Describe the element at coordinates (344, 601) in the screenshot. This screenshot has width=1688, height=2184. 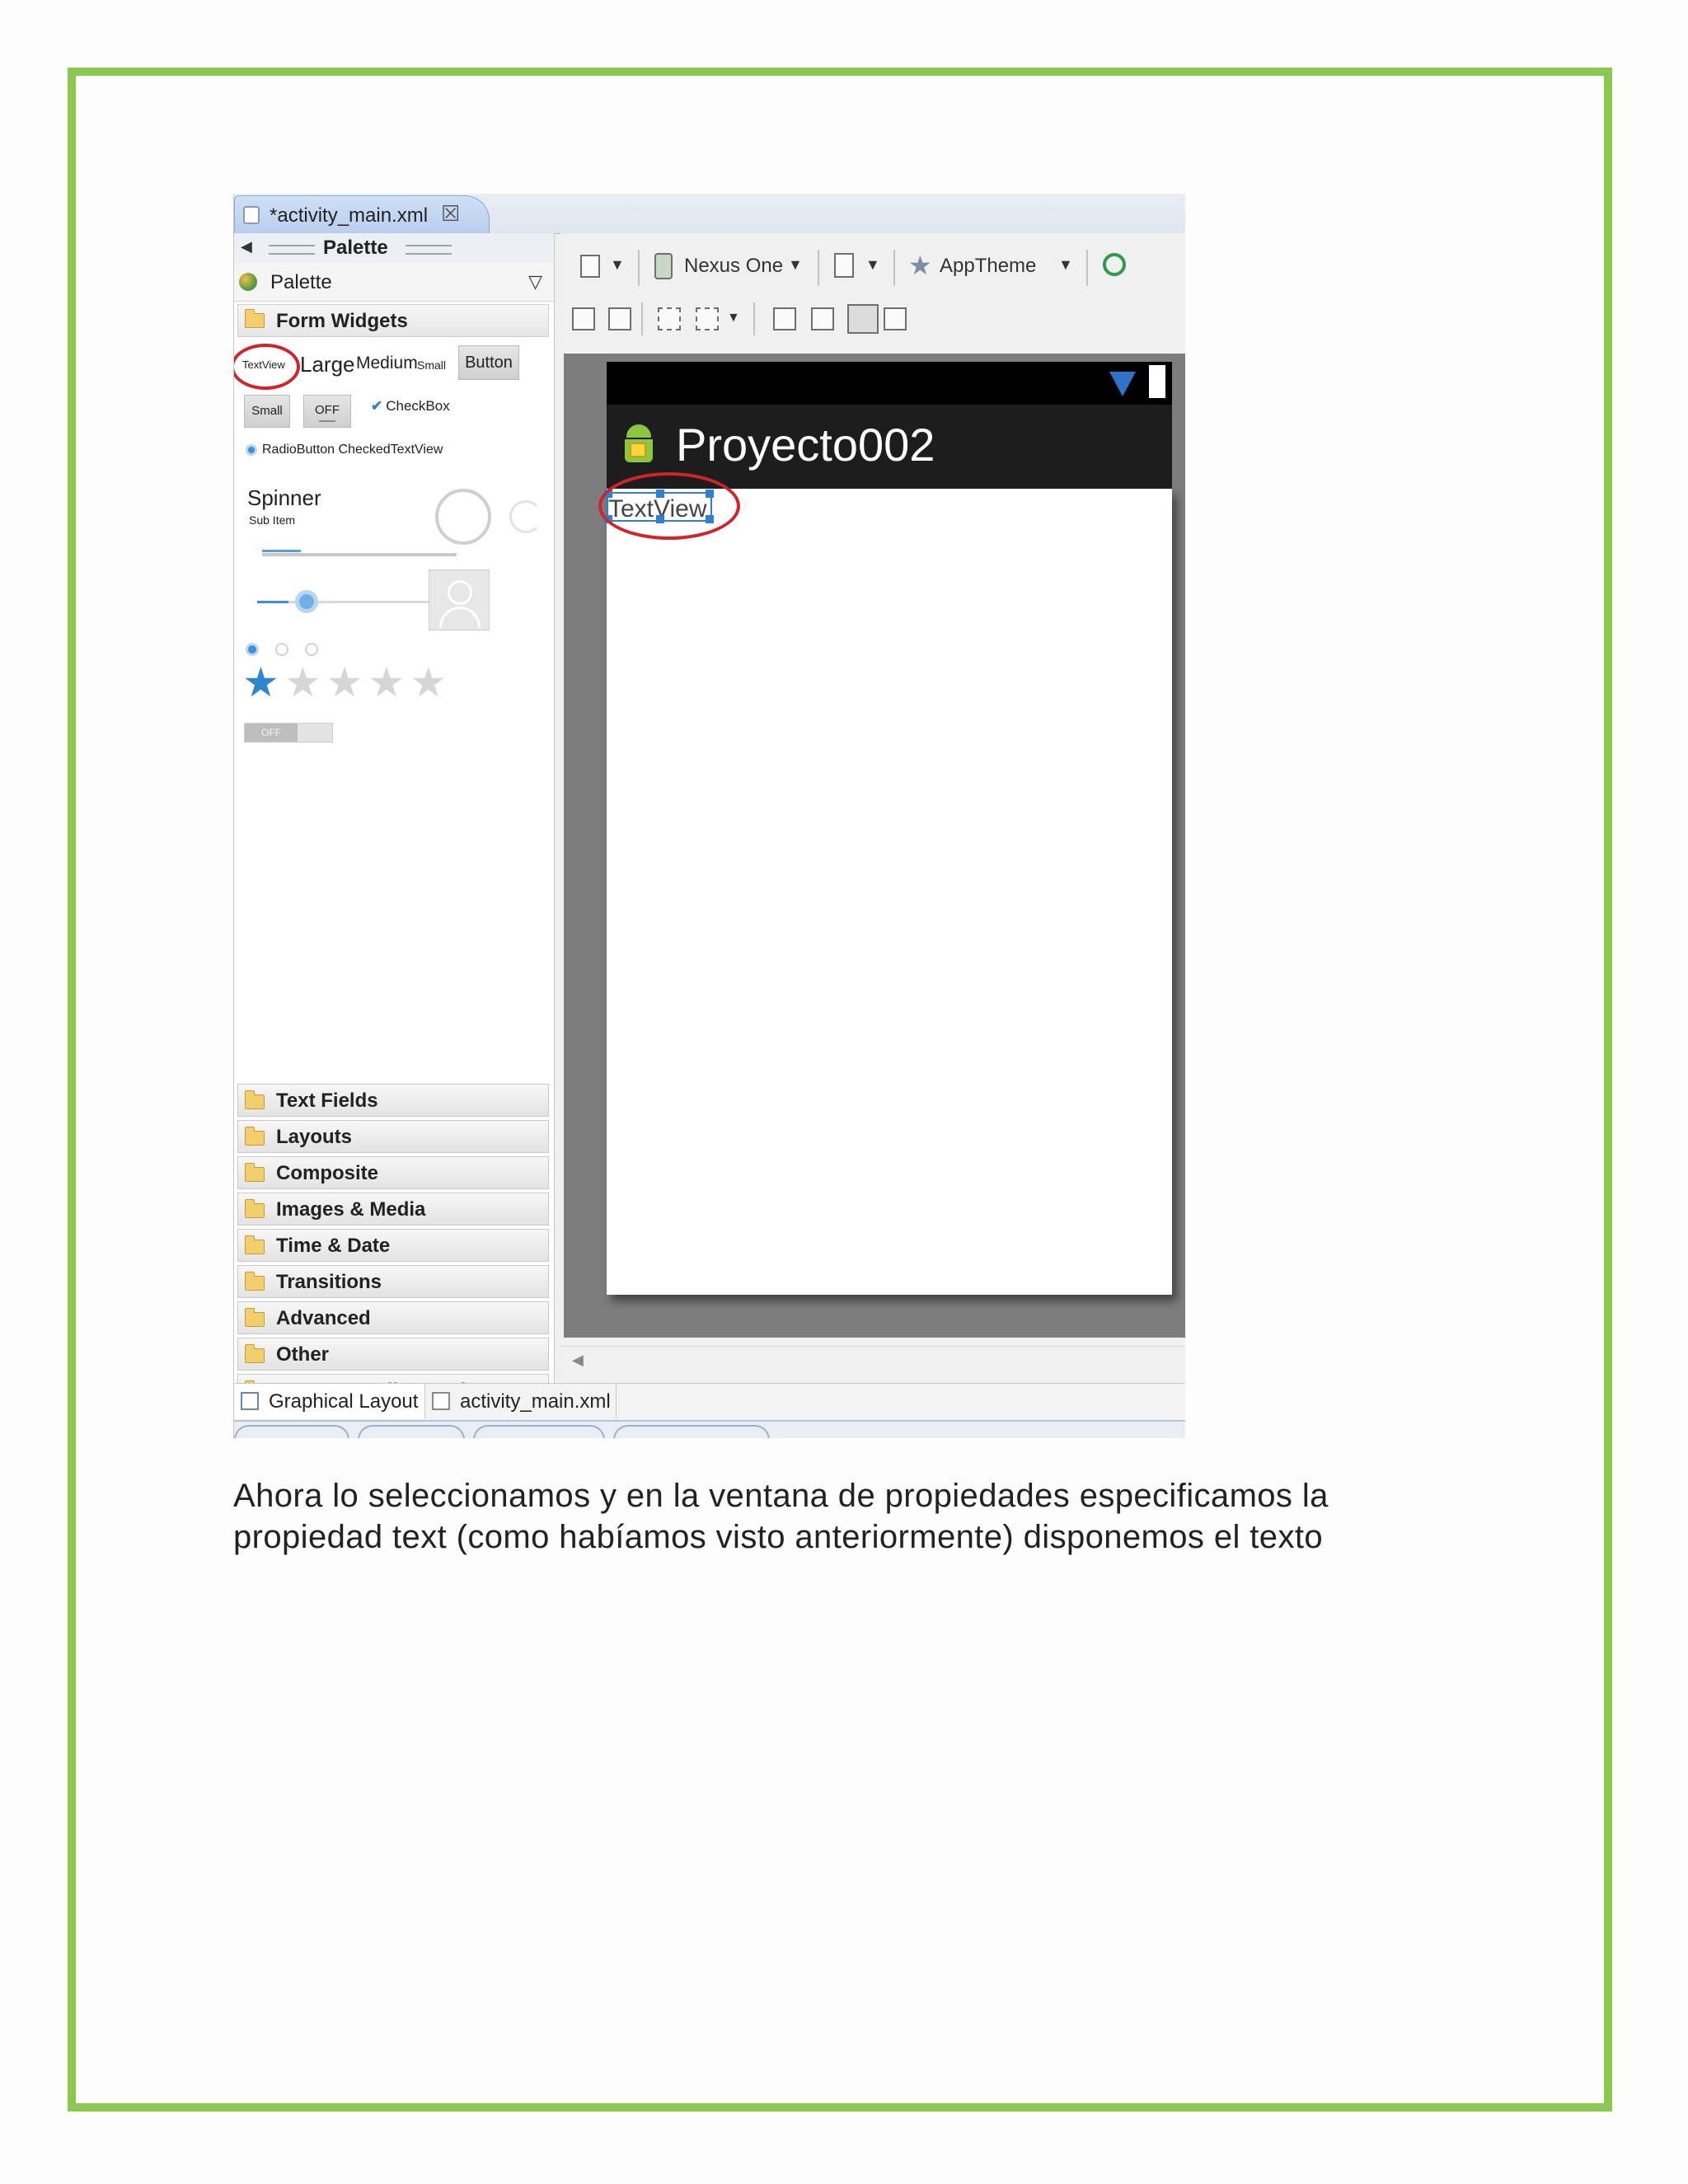
I see `widget-seekbar` at that location.